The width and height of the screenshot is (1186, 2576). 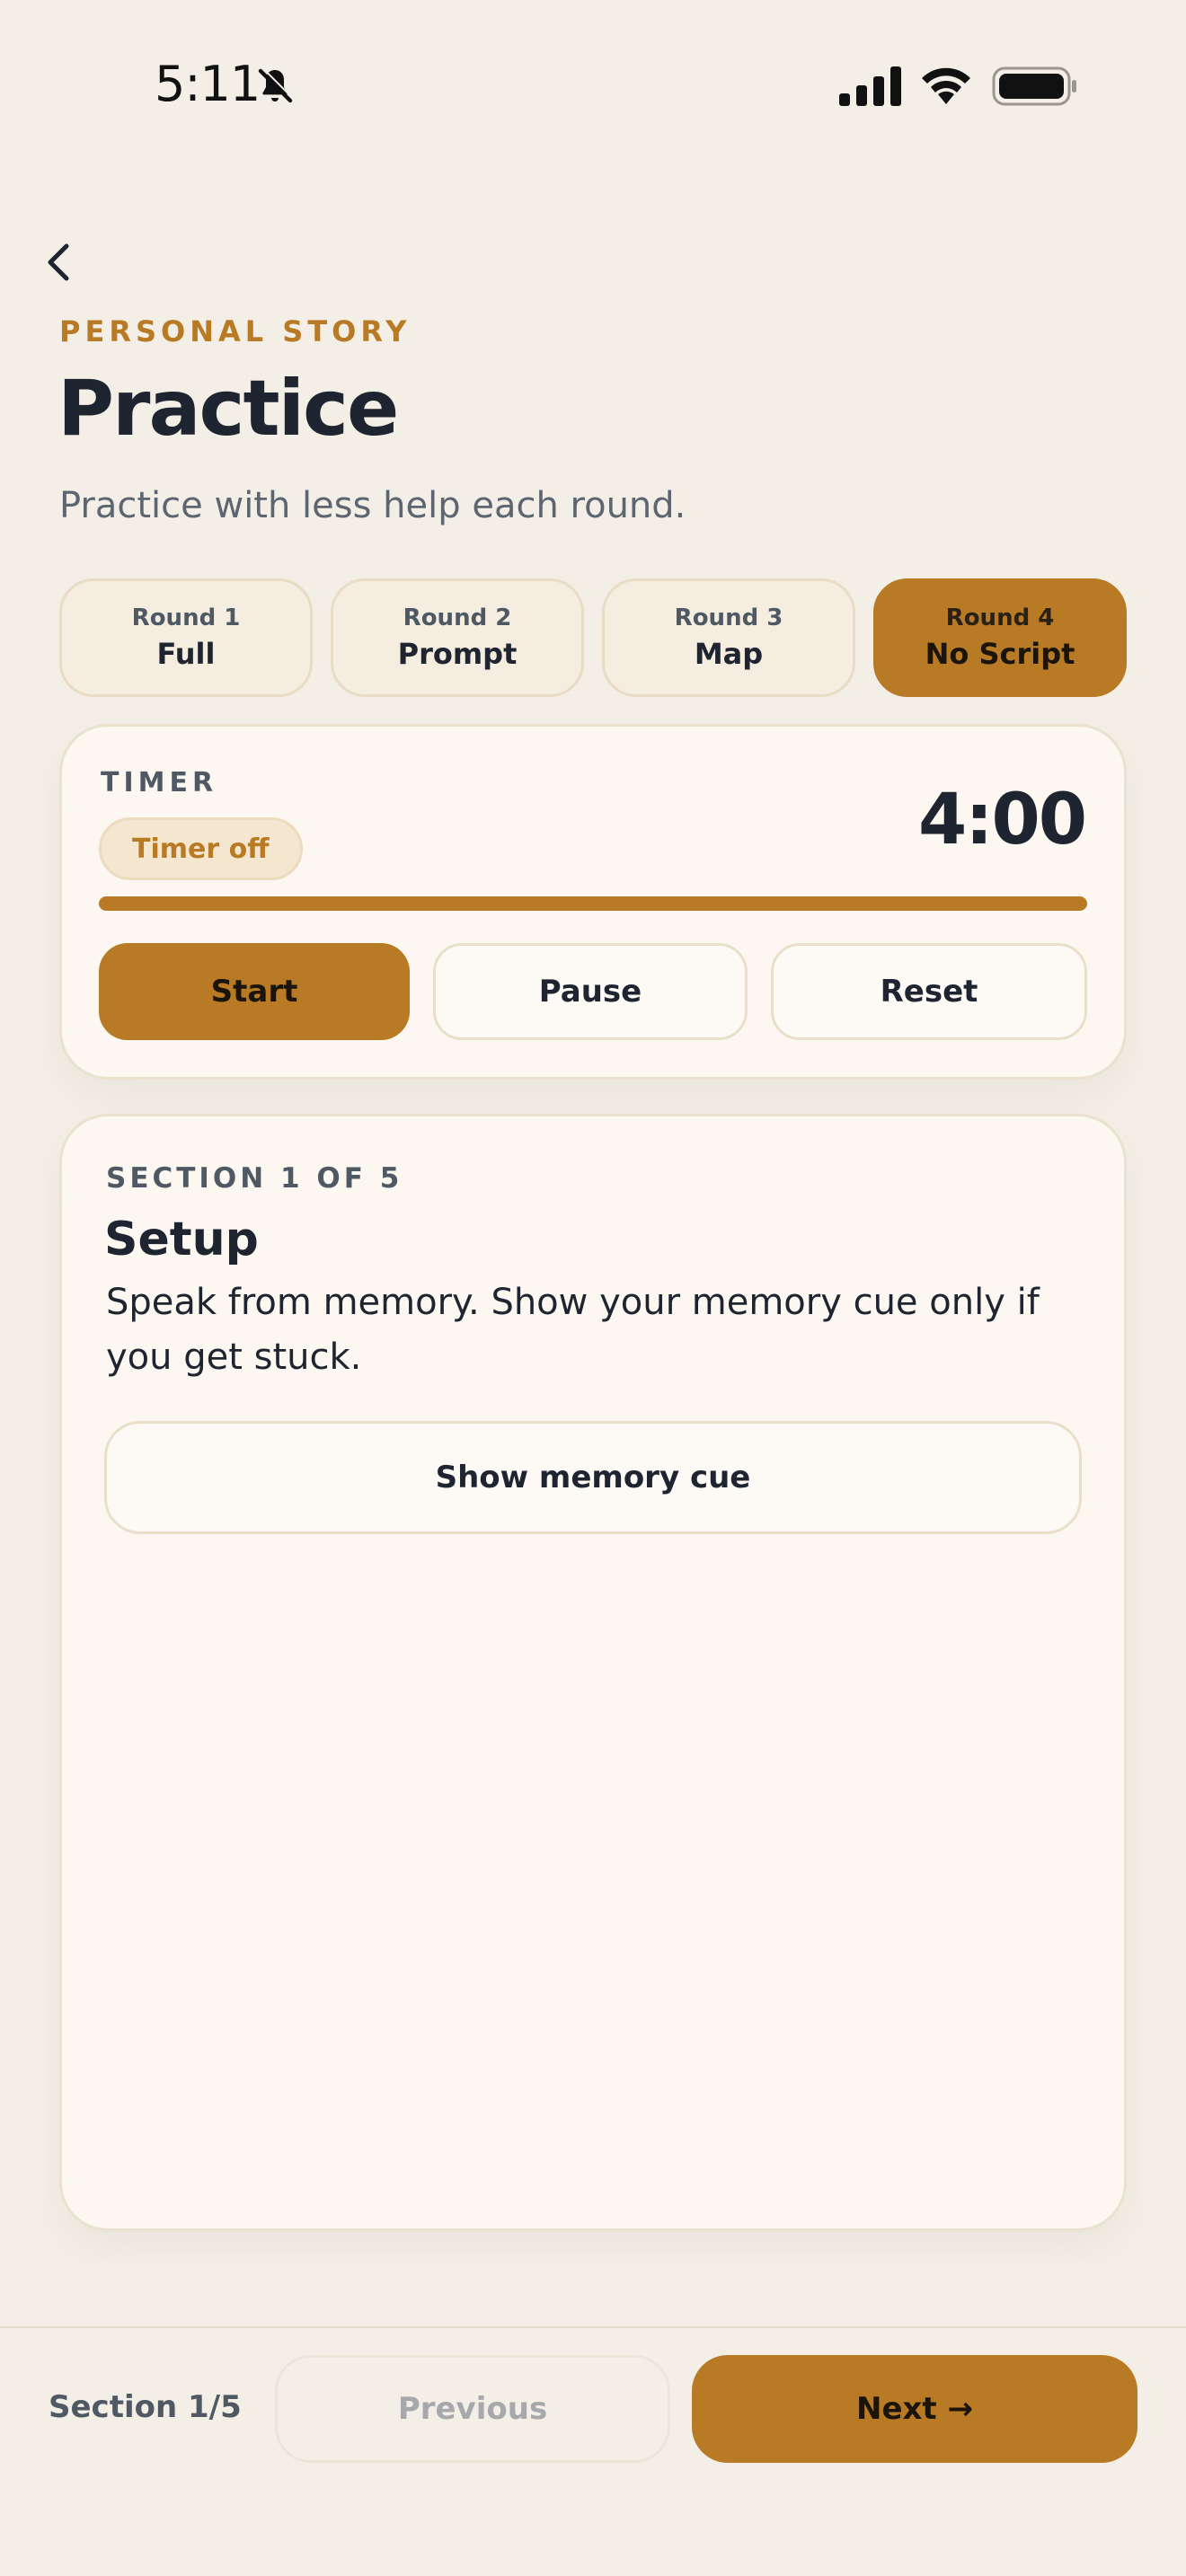 I want to click on timer-progress-bar, so click(x=593, y=903).